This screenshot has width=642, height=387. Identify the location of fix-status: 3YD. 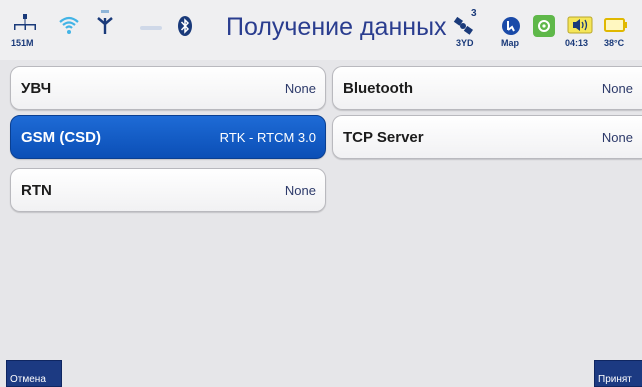
(465, 43).